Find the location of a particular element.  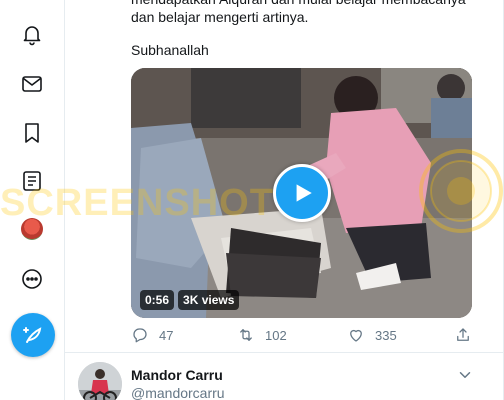

video-views: 3K views is located at coordinates (209, 300).